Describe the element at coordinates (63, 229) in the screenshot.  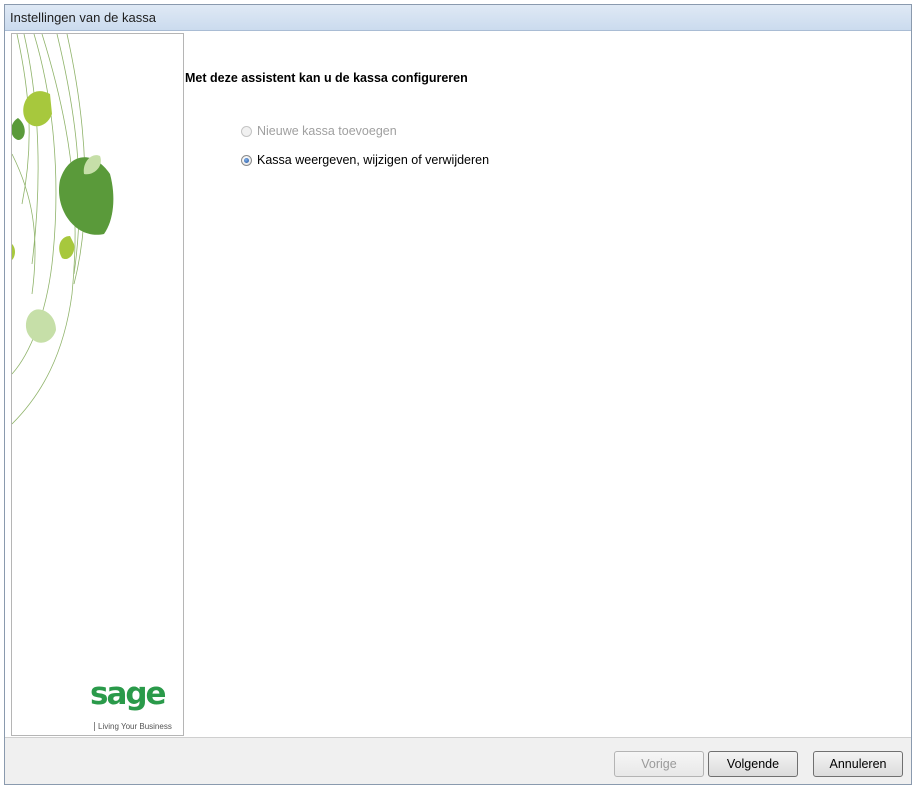
I see `leaf-decoration-icon` at that location.